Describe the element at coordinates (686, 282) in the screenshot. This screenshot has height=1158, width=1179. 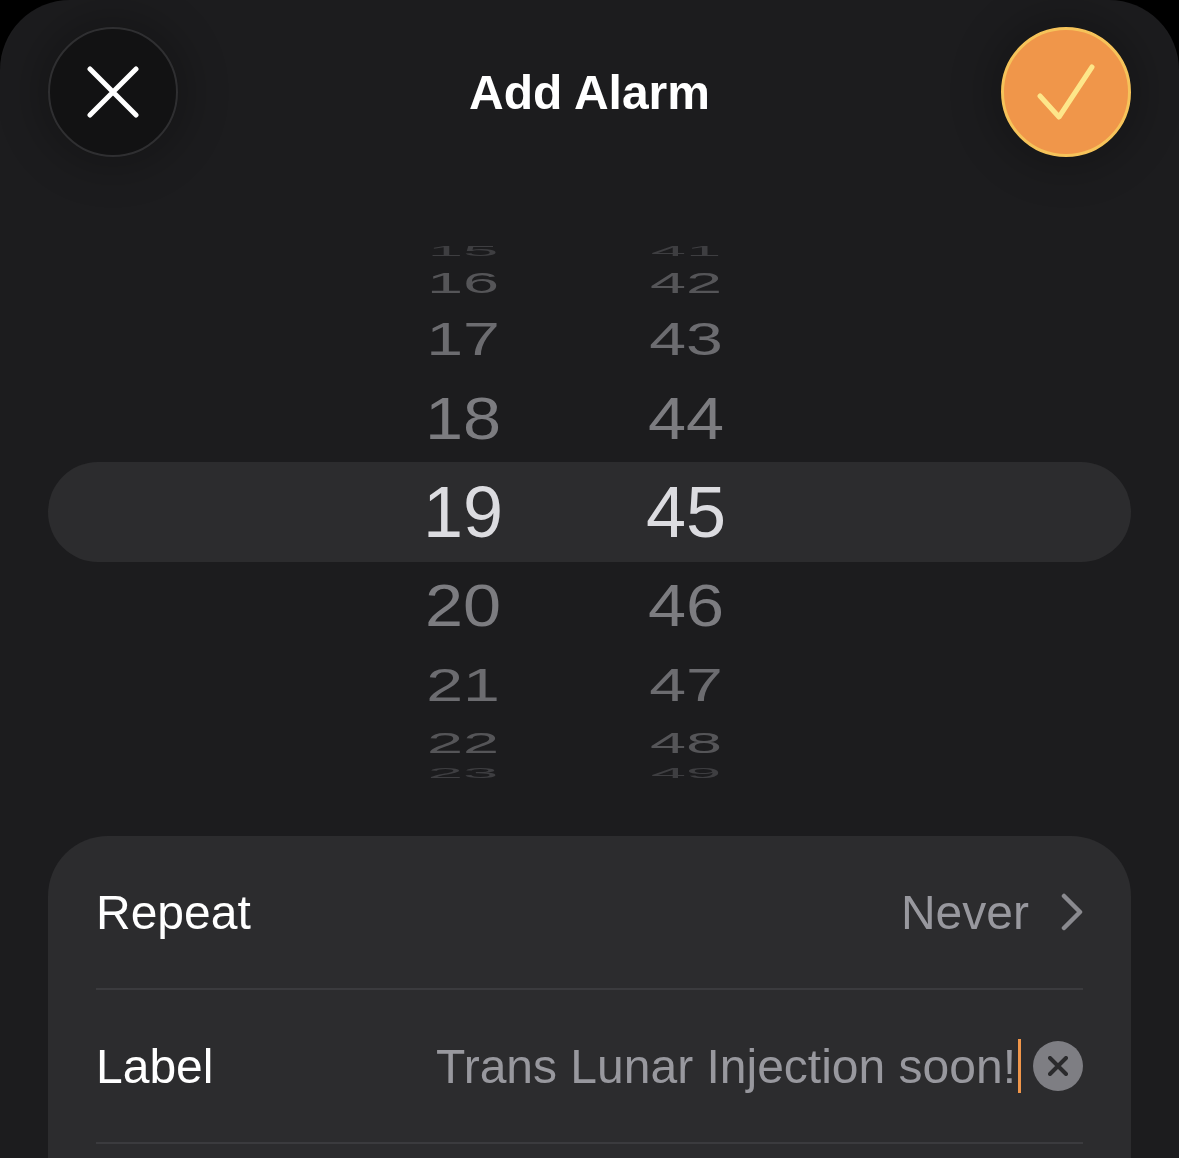
I see `minute-option: 42` at that location.